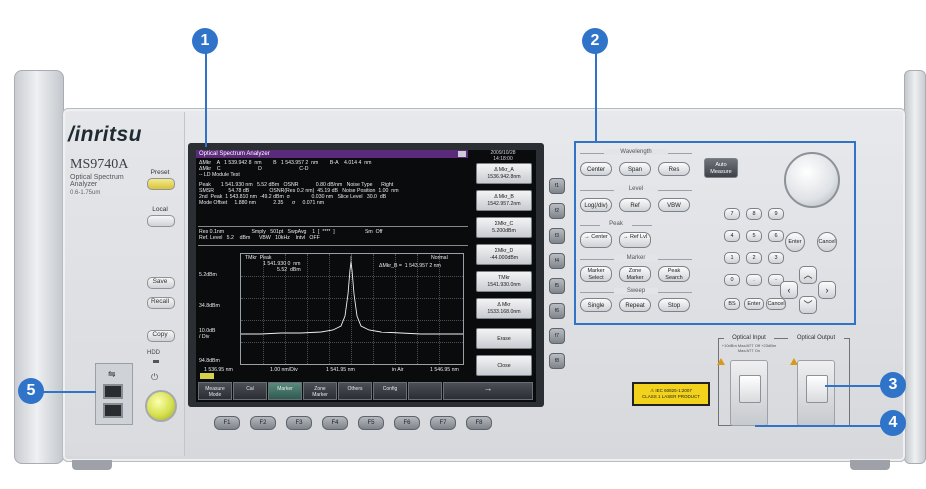 The width and height of the screenshot is (926, 489). Describe the element at coordinates (557, 336) in the screenshot. I see `side-key-f7: f7` at that location.